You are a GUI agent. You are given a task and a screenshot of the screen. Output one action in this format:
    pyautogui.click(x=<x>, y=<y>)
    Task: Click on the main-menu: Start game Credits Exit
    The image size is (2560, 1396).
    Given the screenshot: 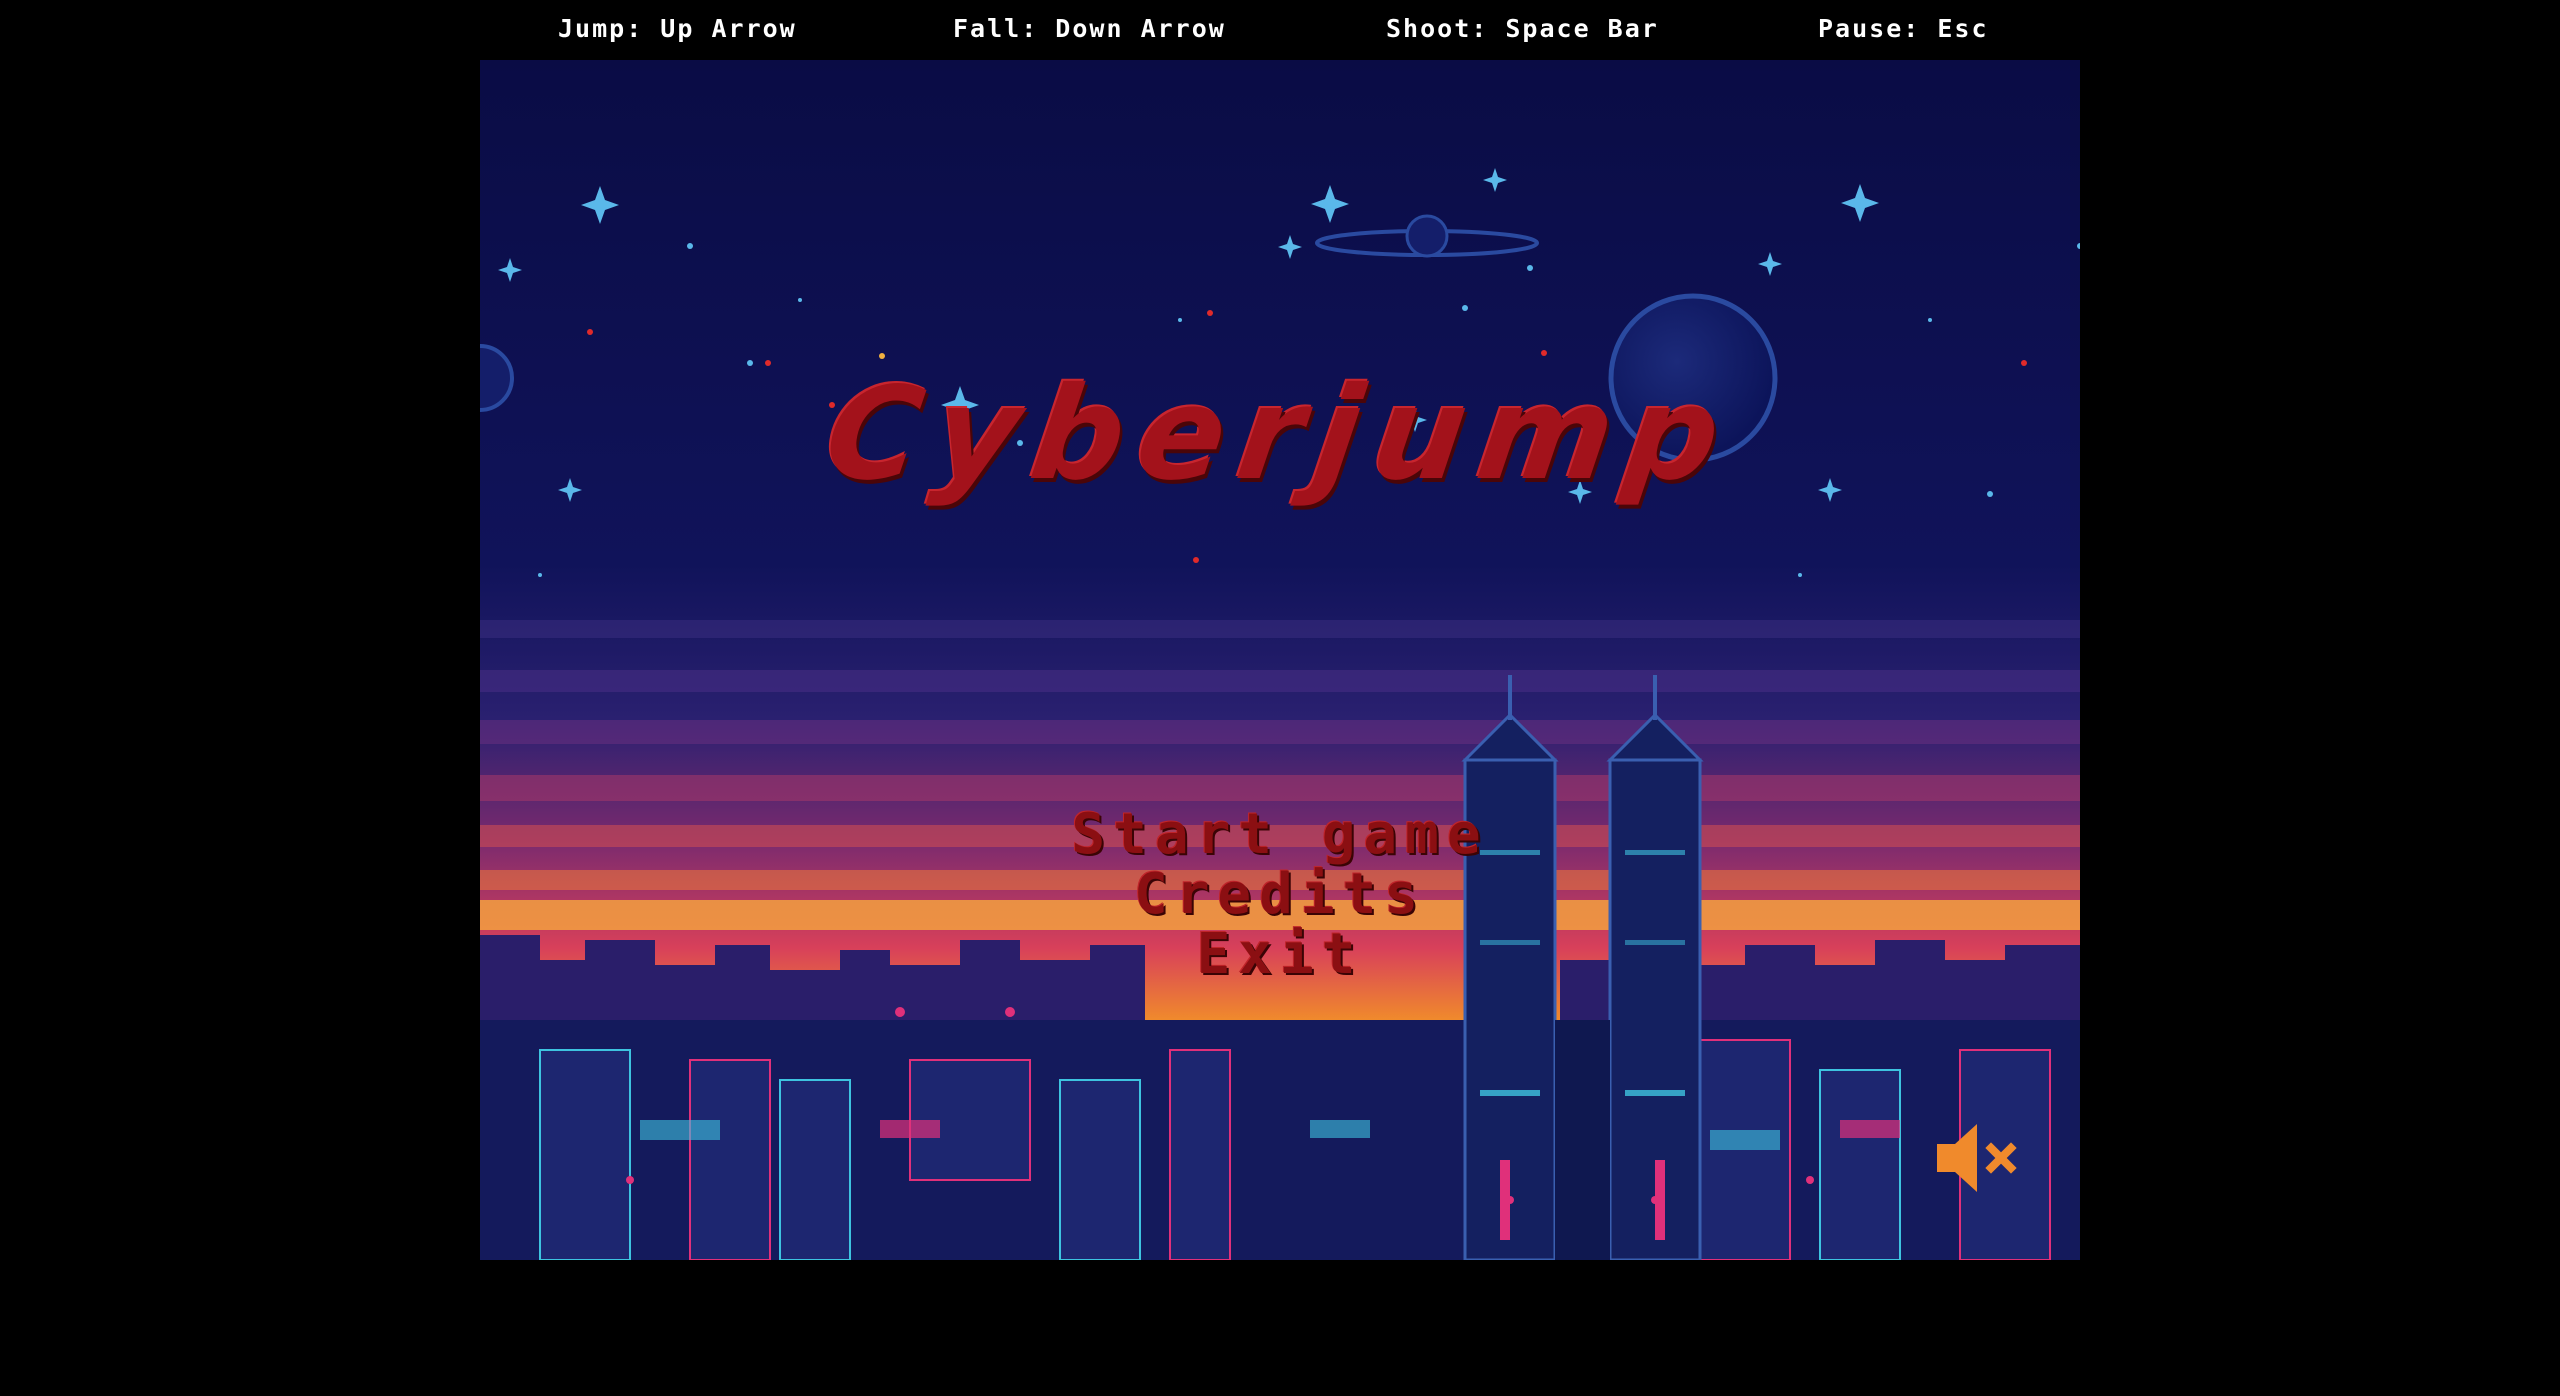 What is the action you would take?
    pyautogui.click(x=1280, y=895)
    